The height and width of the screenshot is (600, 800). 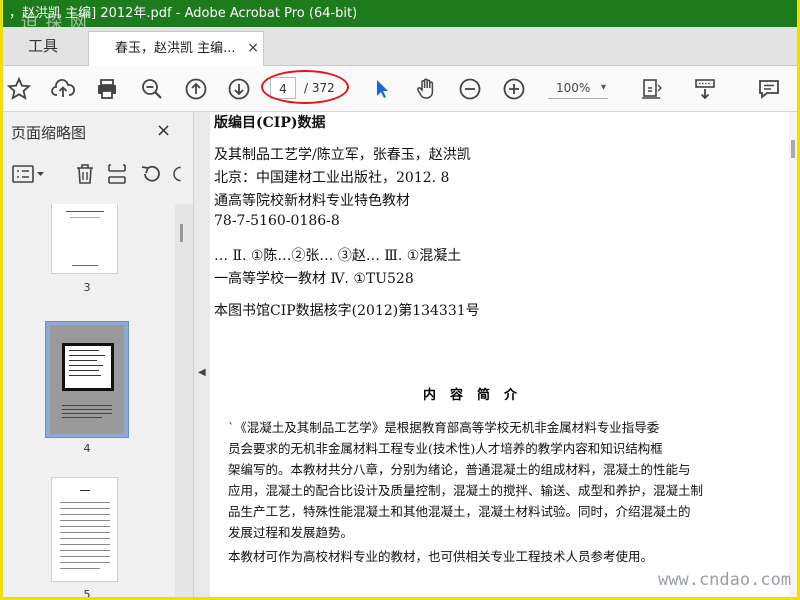 What do you see at coordinates (314, 279) in the screenshot?
I see `doc-line: 一高等学校一教材 Ⅳ. ①TU528` at bounding box center [314, 279].